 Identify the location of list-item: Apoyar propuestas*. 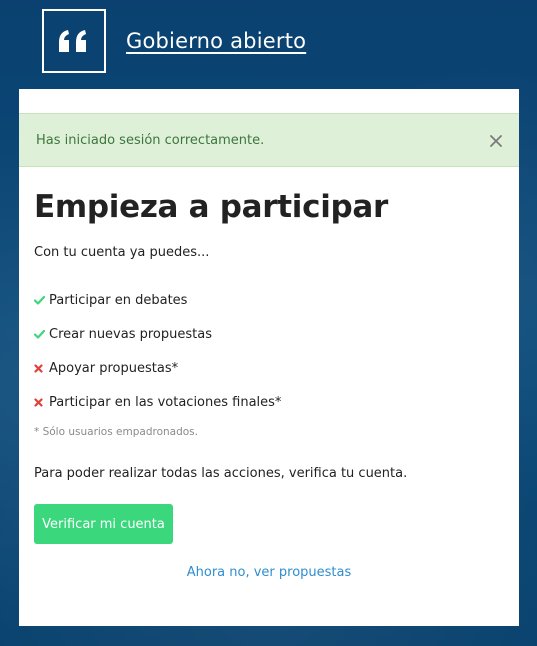
(157, 368).